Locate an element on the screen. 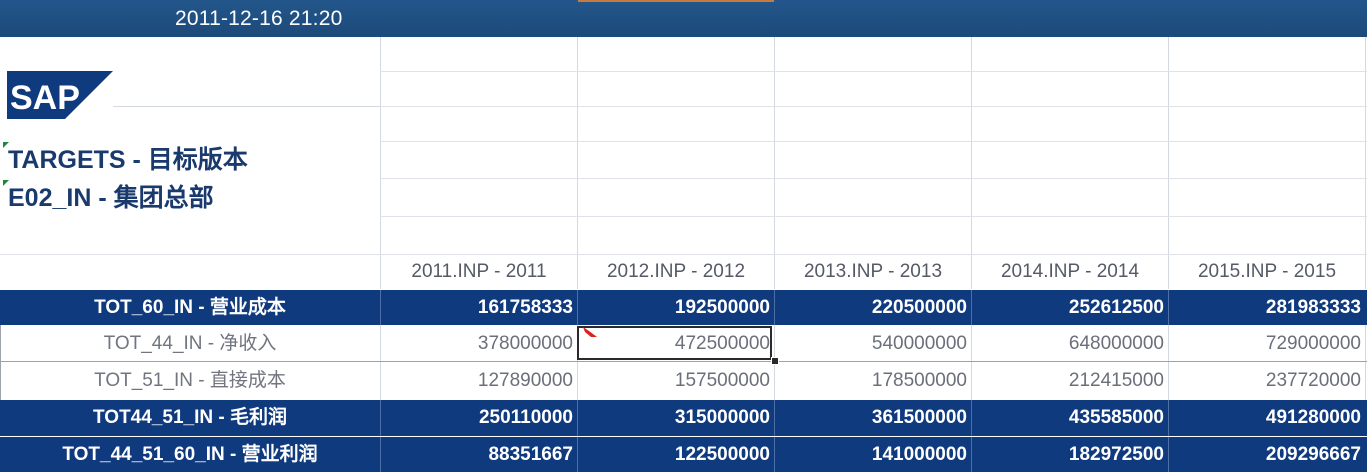 This screenshot has height=472, width=1367. selected-cell-outline is located at coordinates (674, 343).